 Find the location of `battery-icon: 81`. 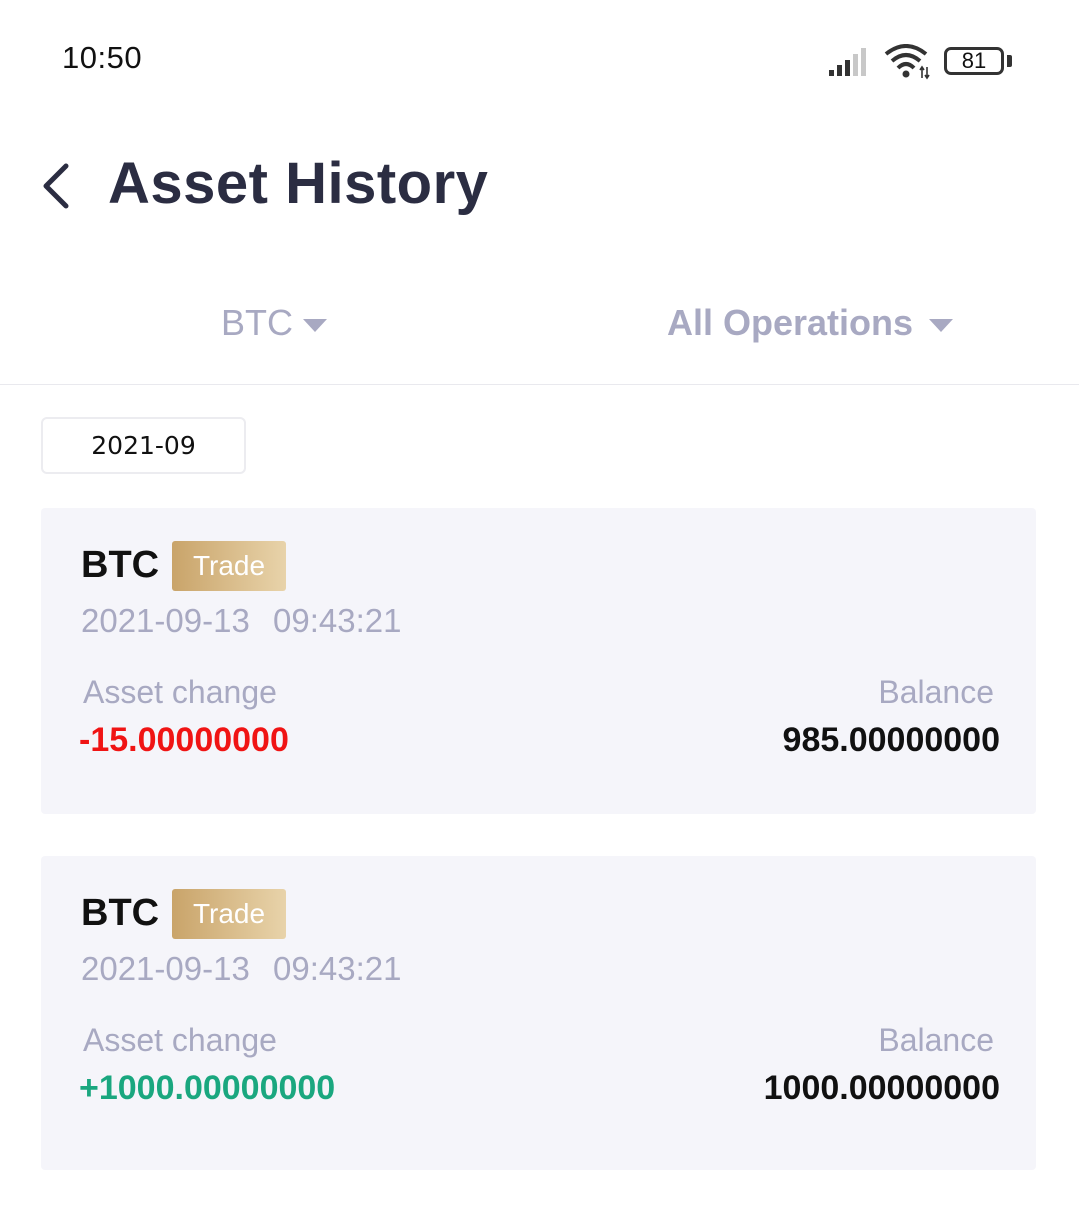

battery-icon: 81 is located at coordinates (974, 61).